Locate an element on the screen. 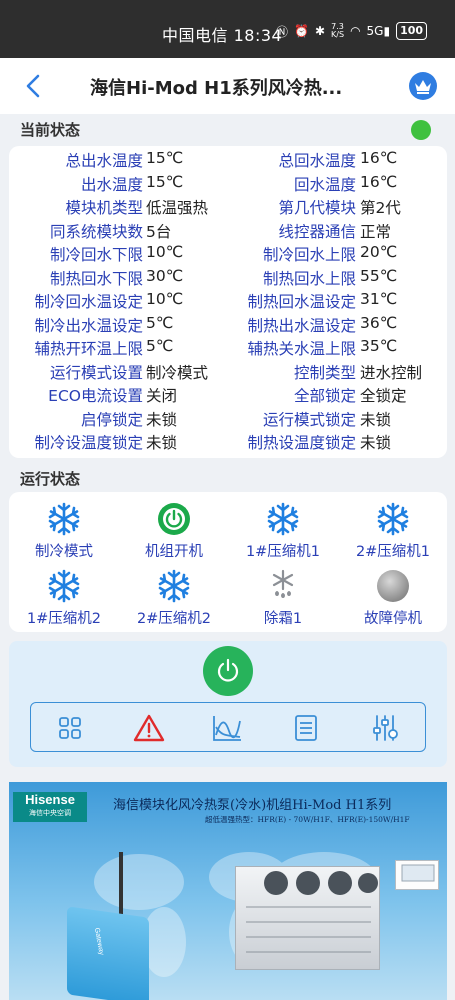 The image size is (455, 1000). status-label: 制冷出水温设定 is located at coordinates (88, 325).